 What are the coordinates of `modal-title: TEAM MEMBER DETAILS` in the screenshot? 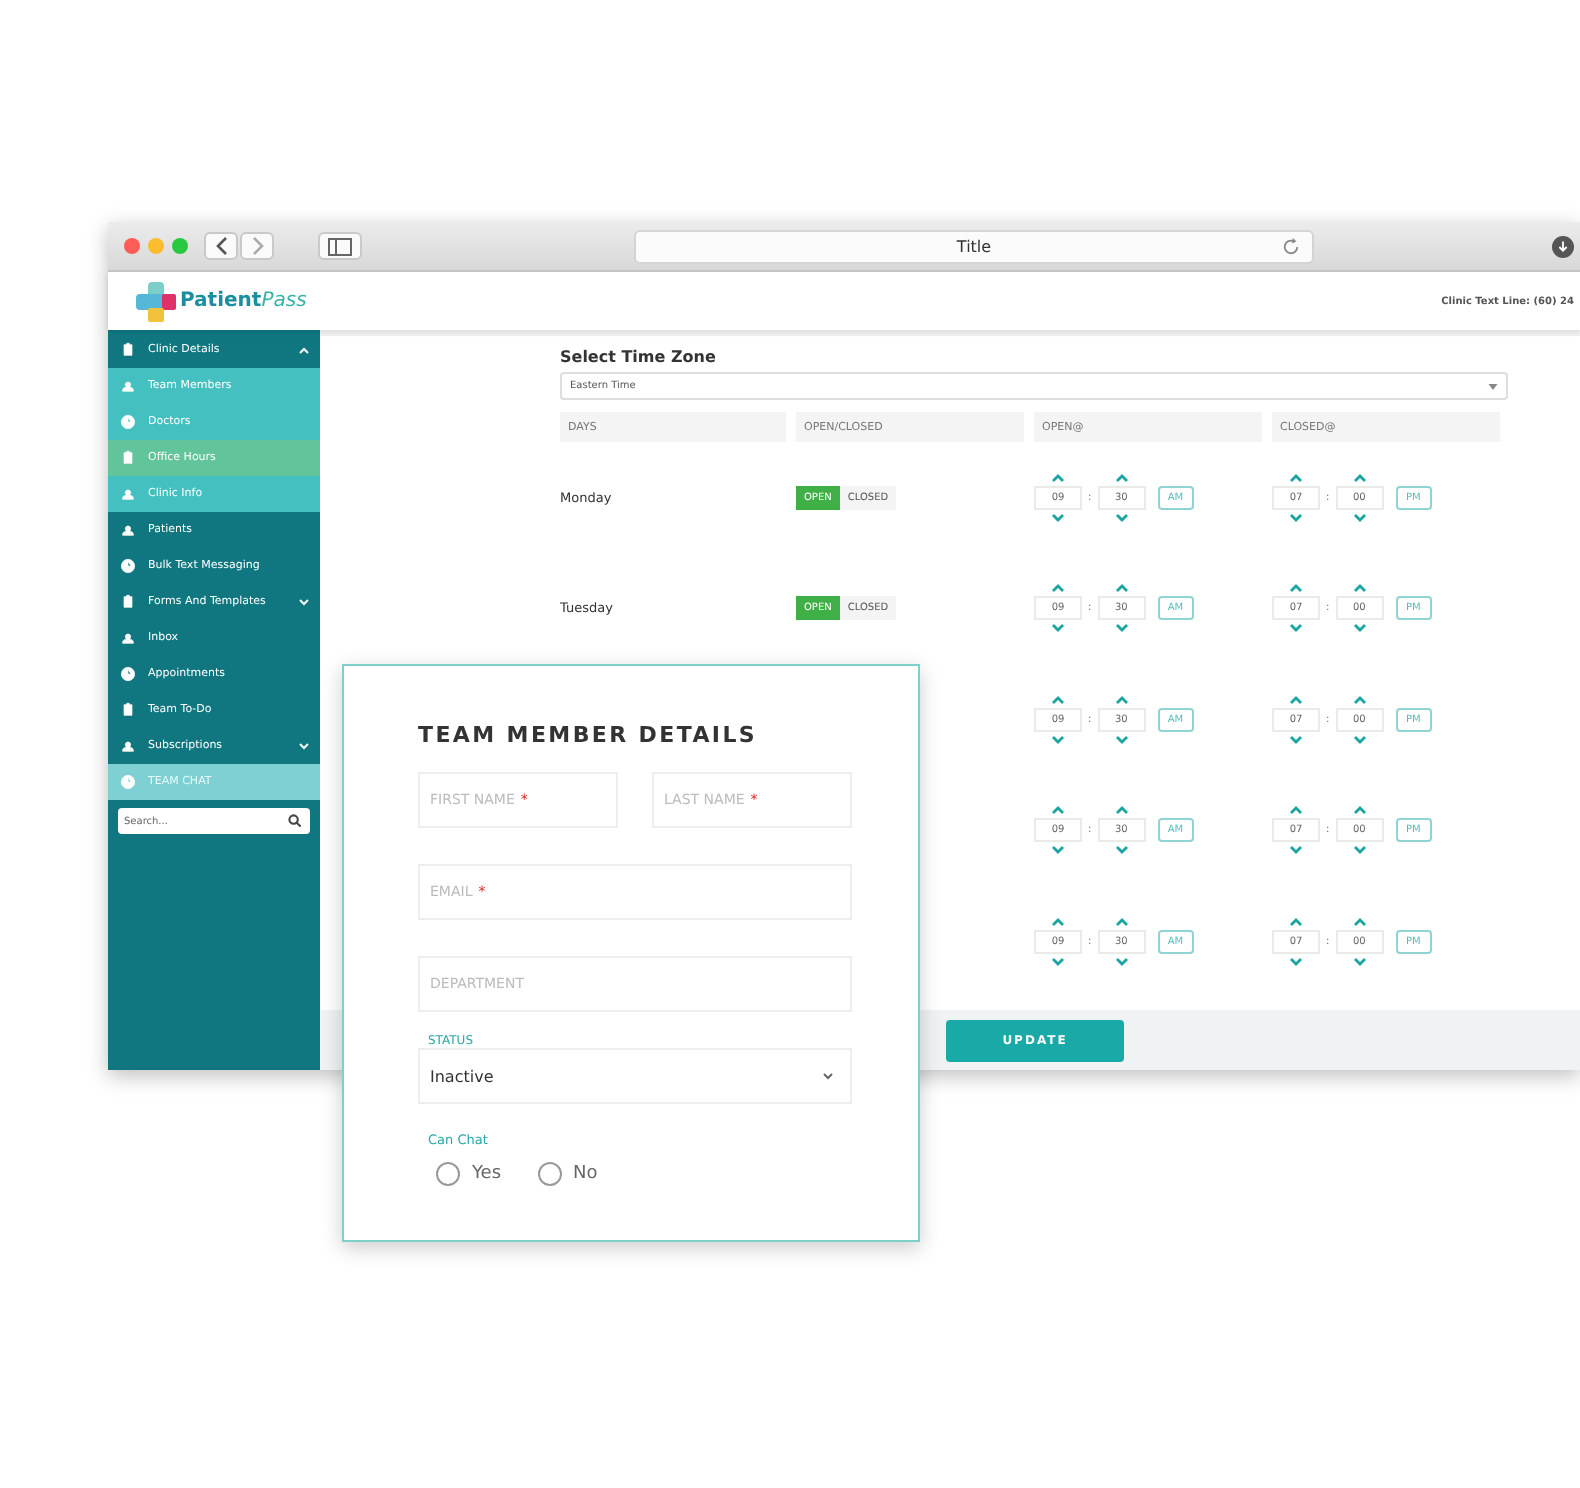 It's located at (589, 735).